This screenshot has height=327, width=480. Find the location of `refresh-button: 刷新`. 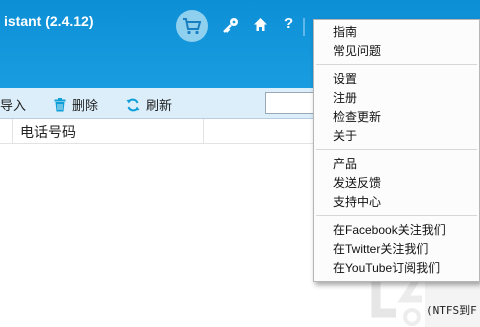

refresh-button: 刷新 is located at coordinates (149, 104).